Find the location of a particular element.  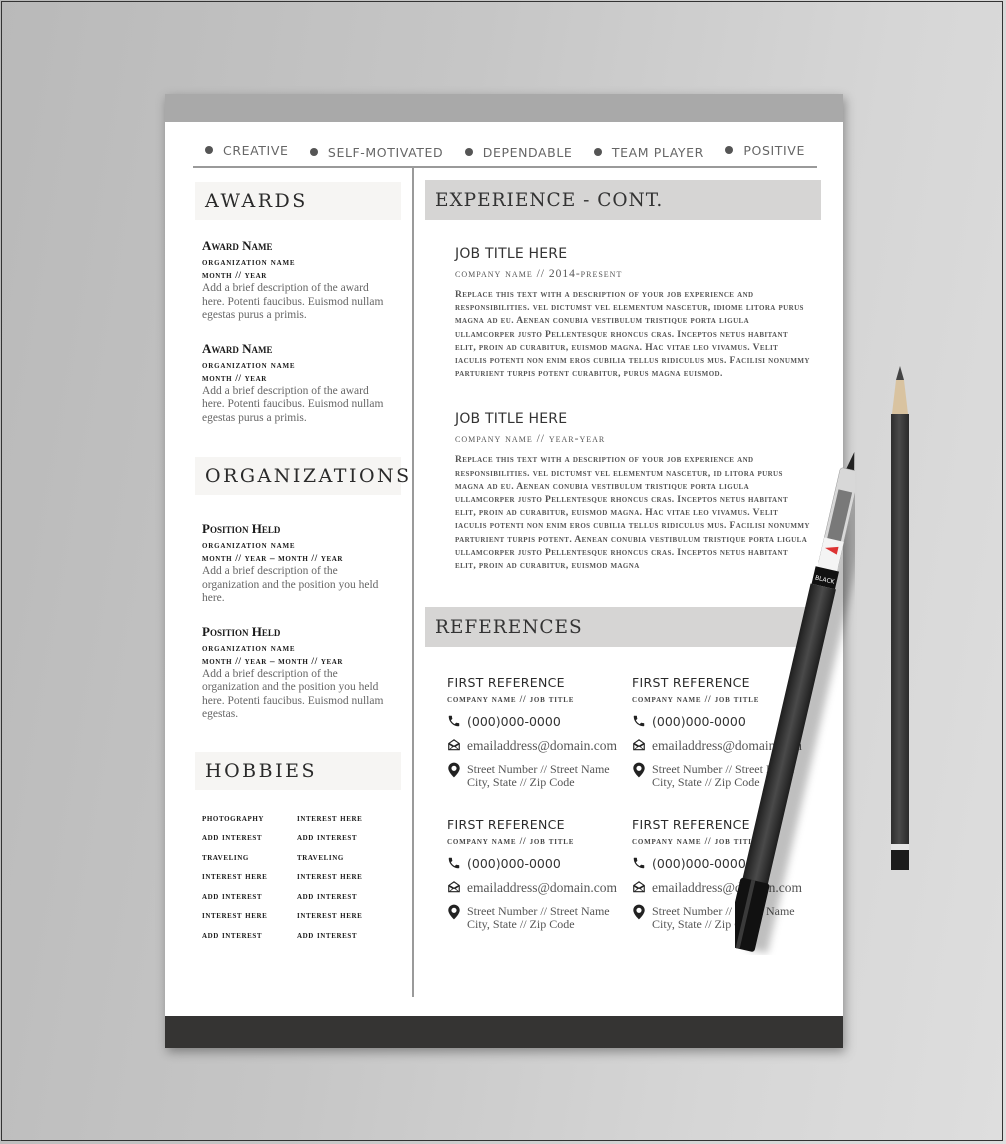

trait: DEPENDABLE is located at coordinates (518, 152).